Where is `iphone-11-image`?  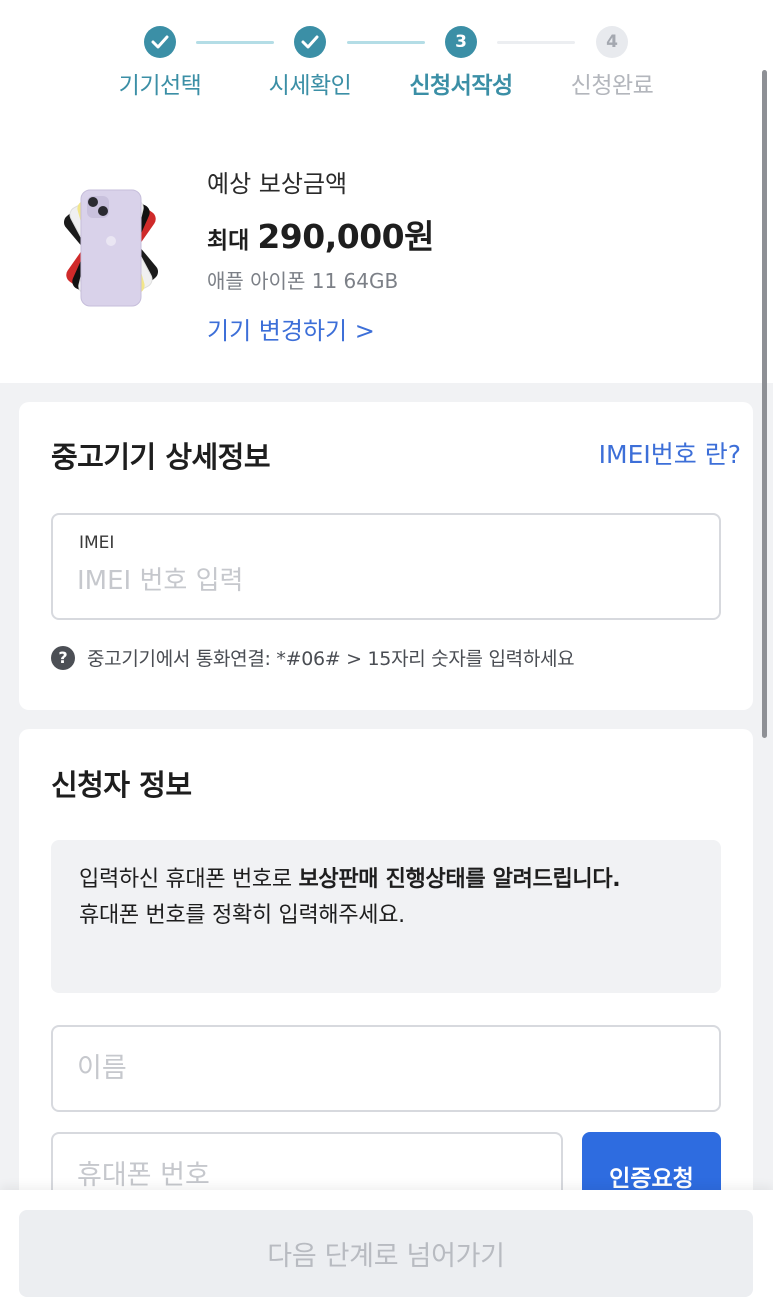 iphone-11-image is located at coordinates (111, 248).